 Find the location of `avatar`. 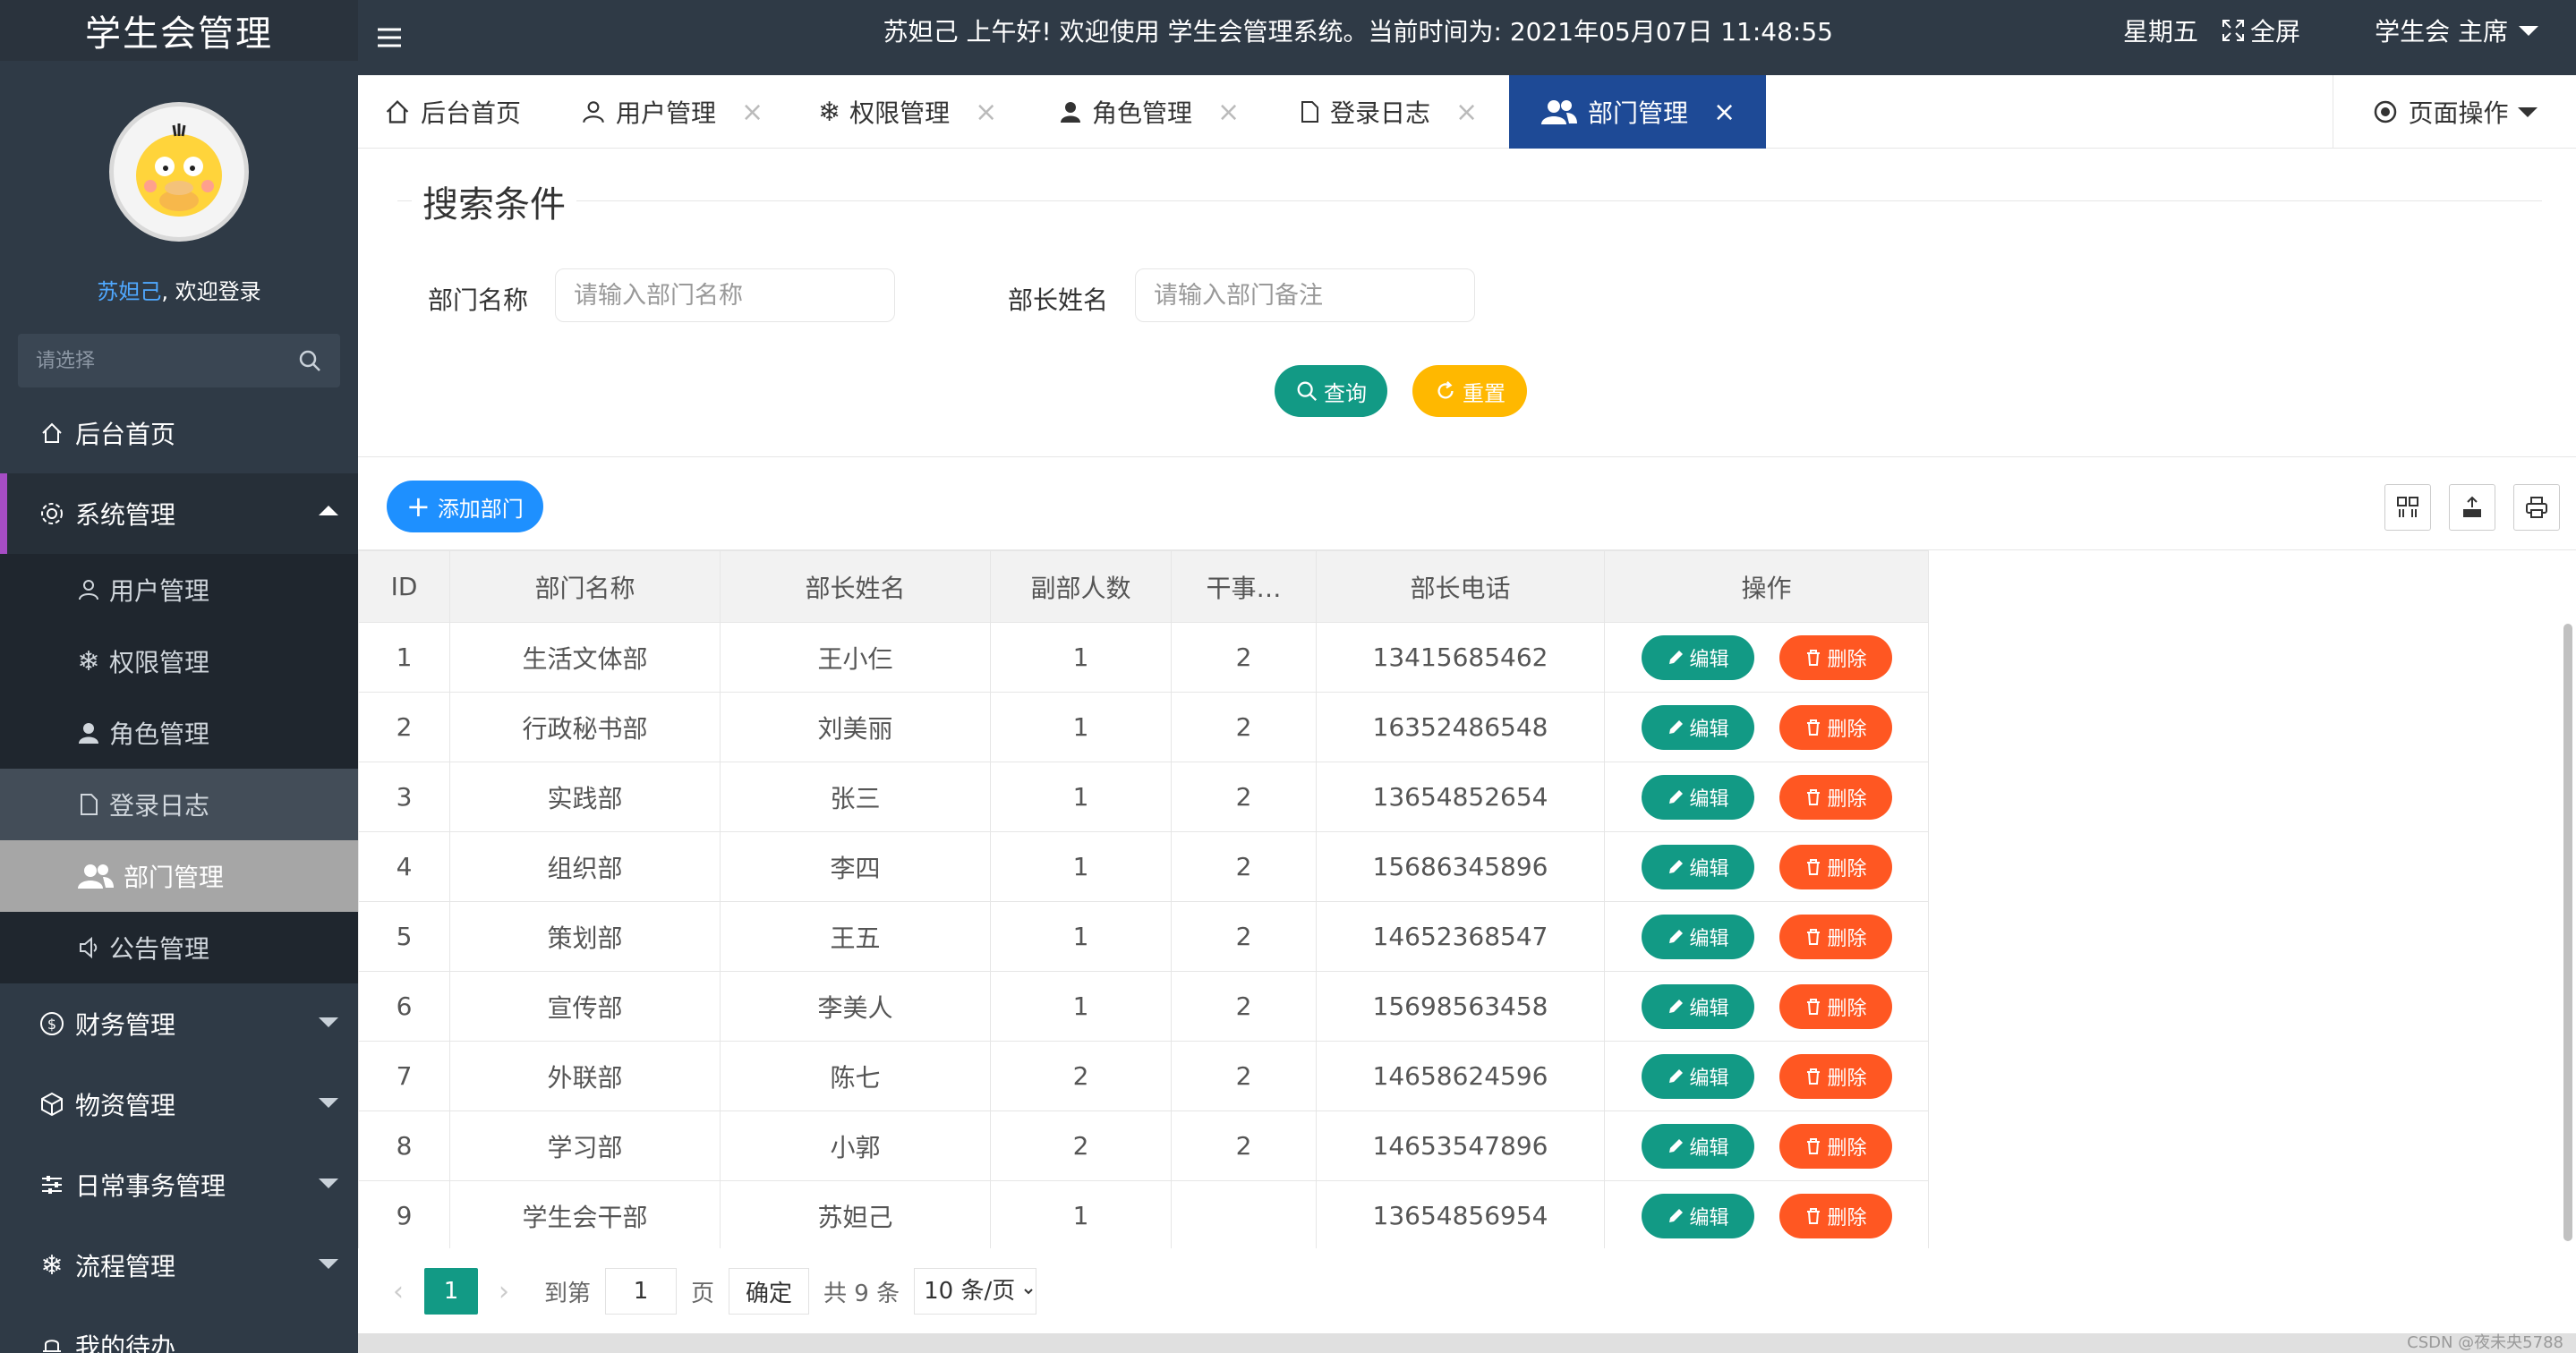

avatar is located at coordinates (179, 172).